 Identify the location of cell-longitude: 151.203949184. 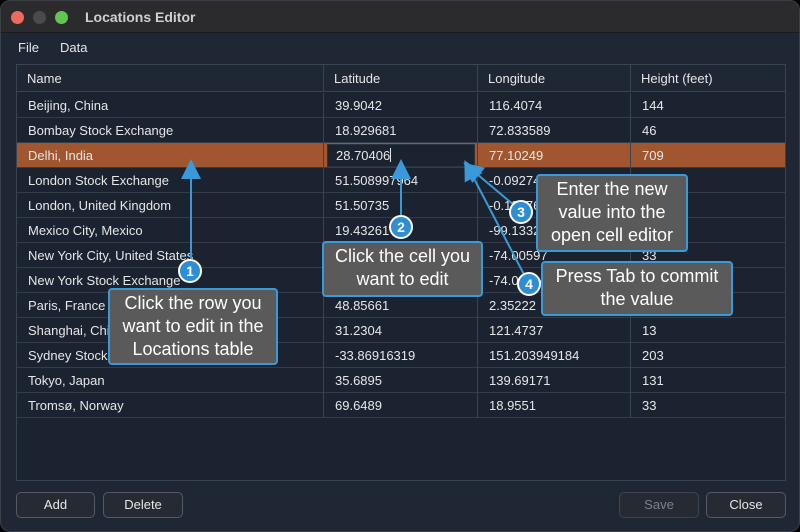
(554, 355).